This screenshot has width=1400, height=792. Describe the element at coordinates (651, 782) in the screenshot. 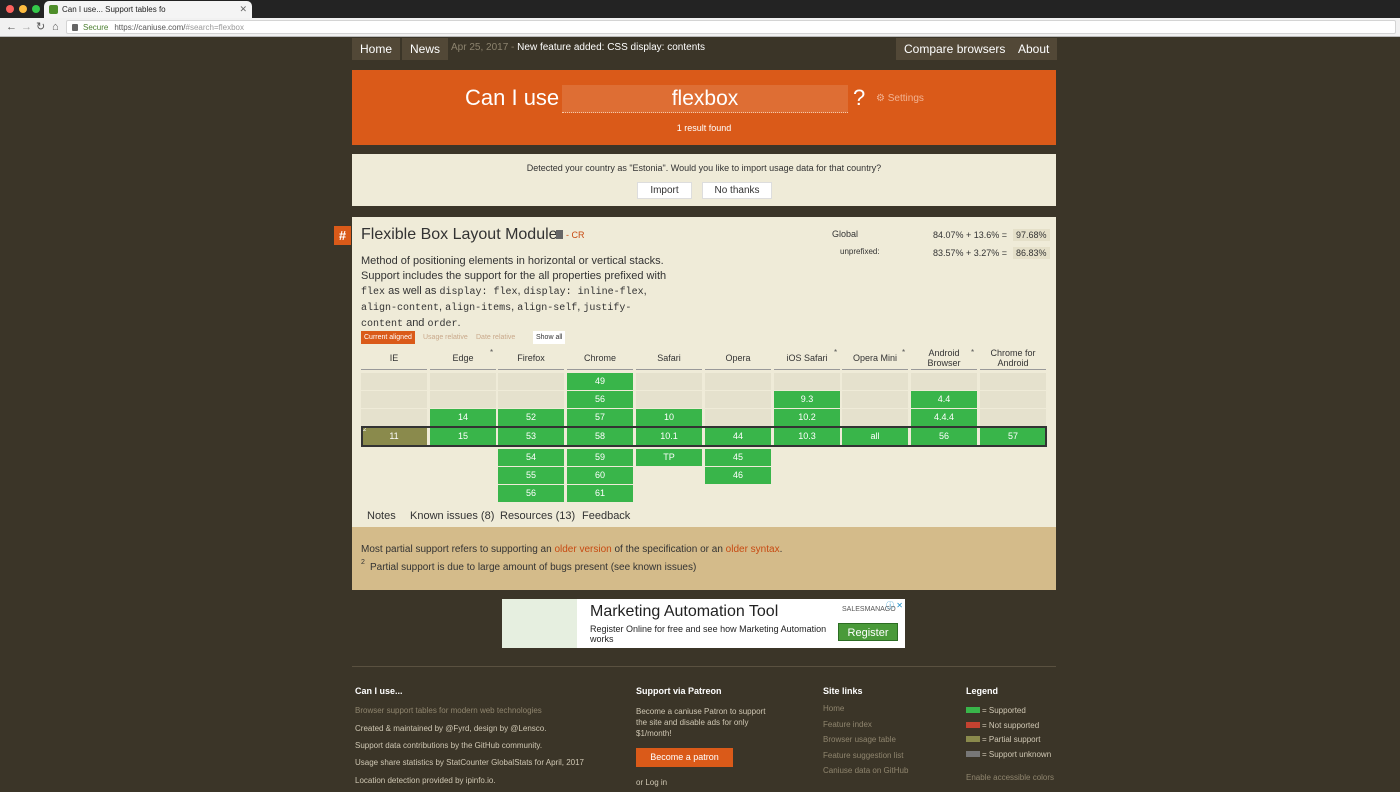

I see `footer-login: or Log in` at that location.